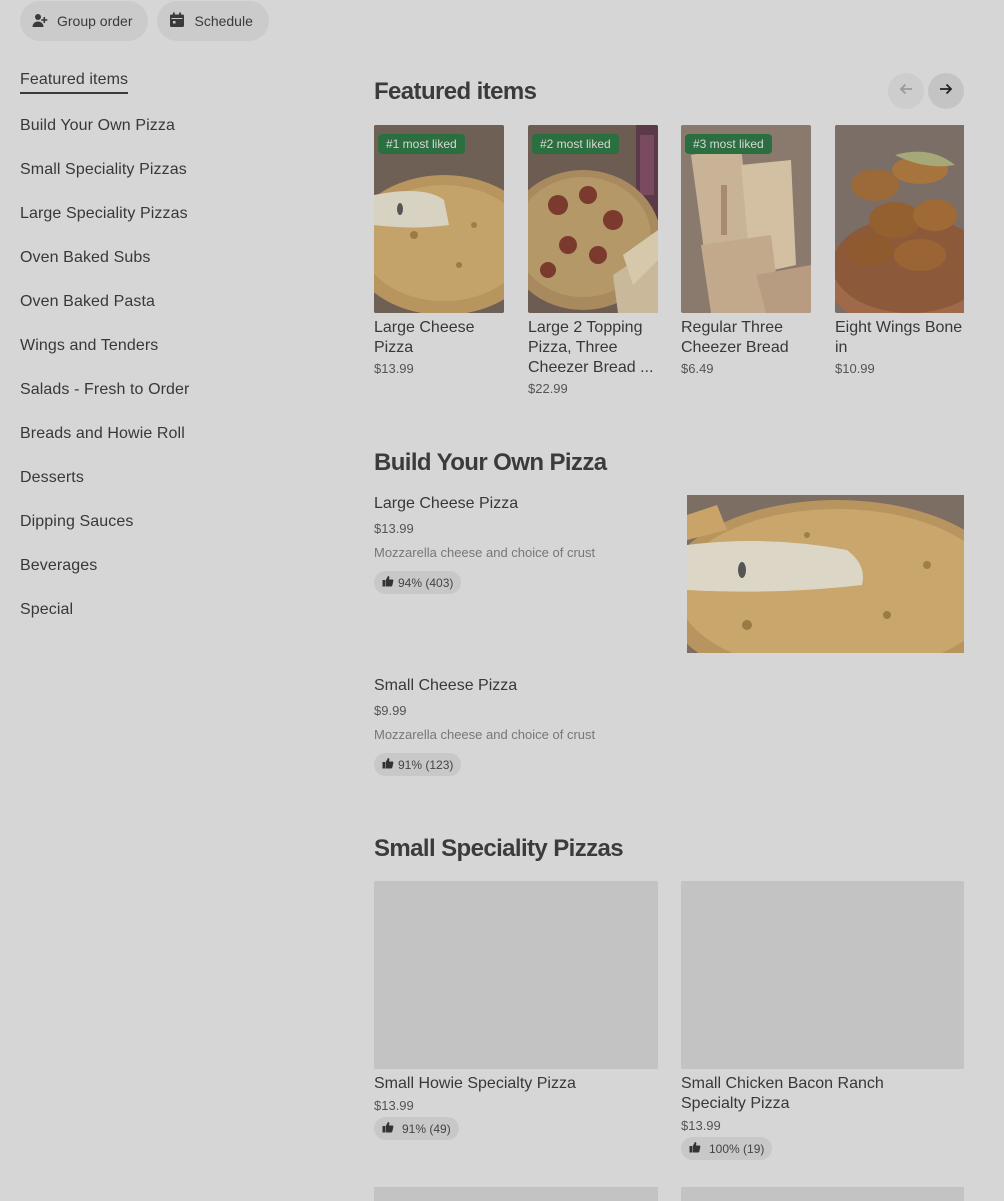 Image resolution: width=1004 pixels, height=1201 pixels. Describe the element at coordinates (737, 1148) in the screenshot. I see `rating-text: 100% (19)` at that location.